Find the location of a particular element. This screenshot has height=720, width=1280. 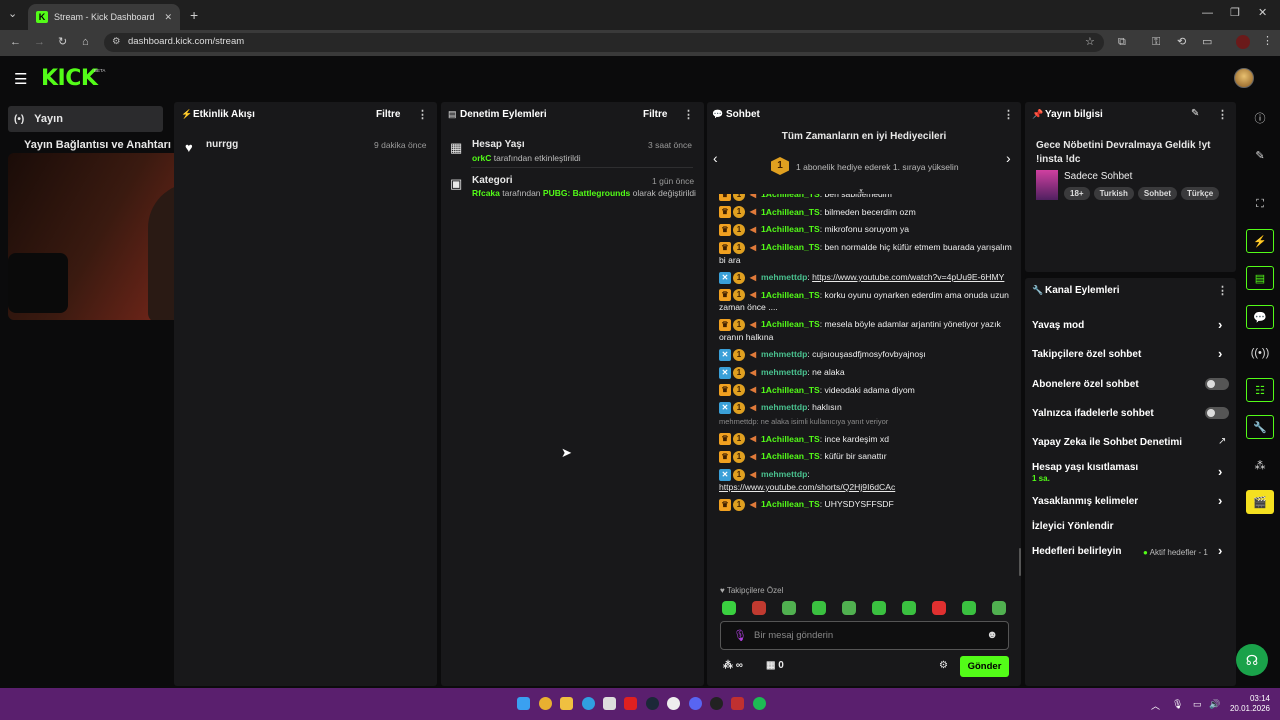

activity-user: nurrgg is located at coordinates (222, 144).